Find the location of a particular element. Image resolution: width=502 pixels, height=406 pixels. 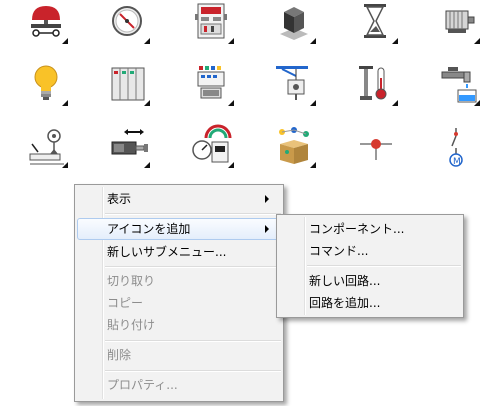

menu-item-label: アイコンを追加 is located at coordinates (149, 229).